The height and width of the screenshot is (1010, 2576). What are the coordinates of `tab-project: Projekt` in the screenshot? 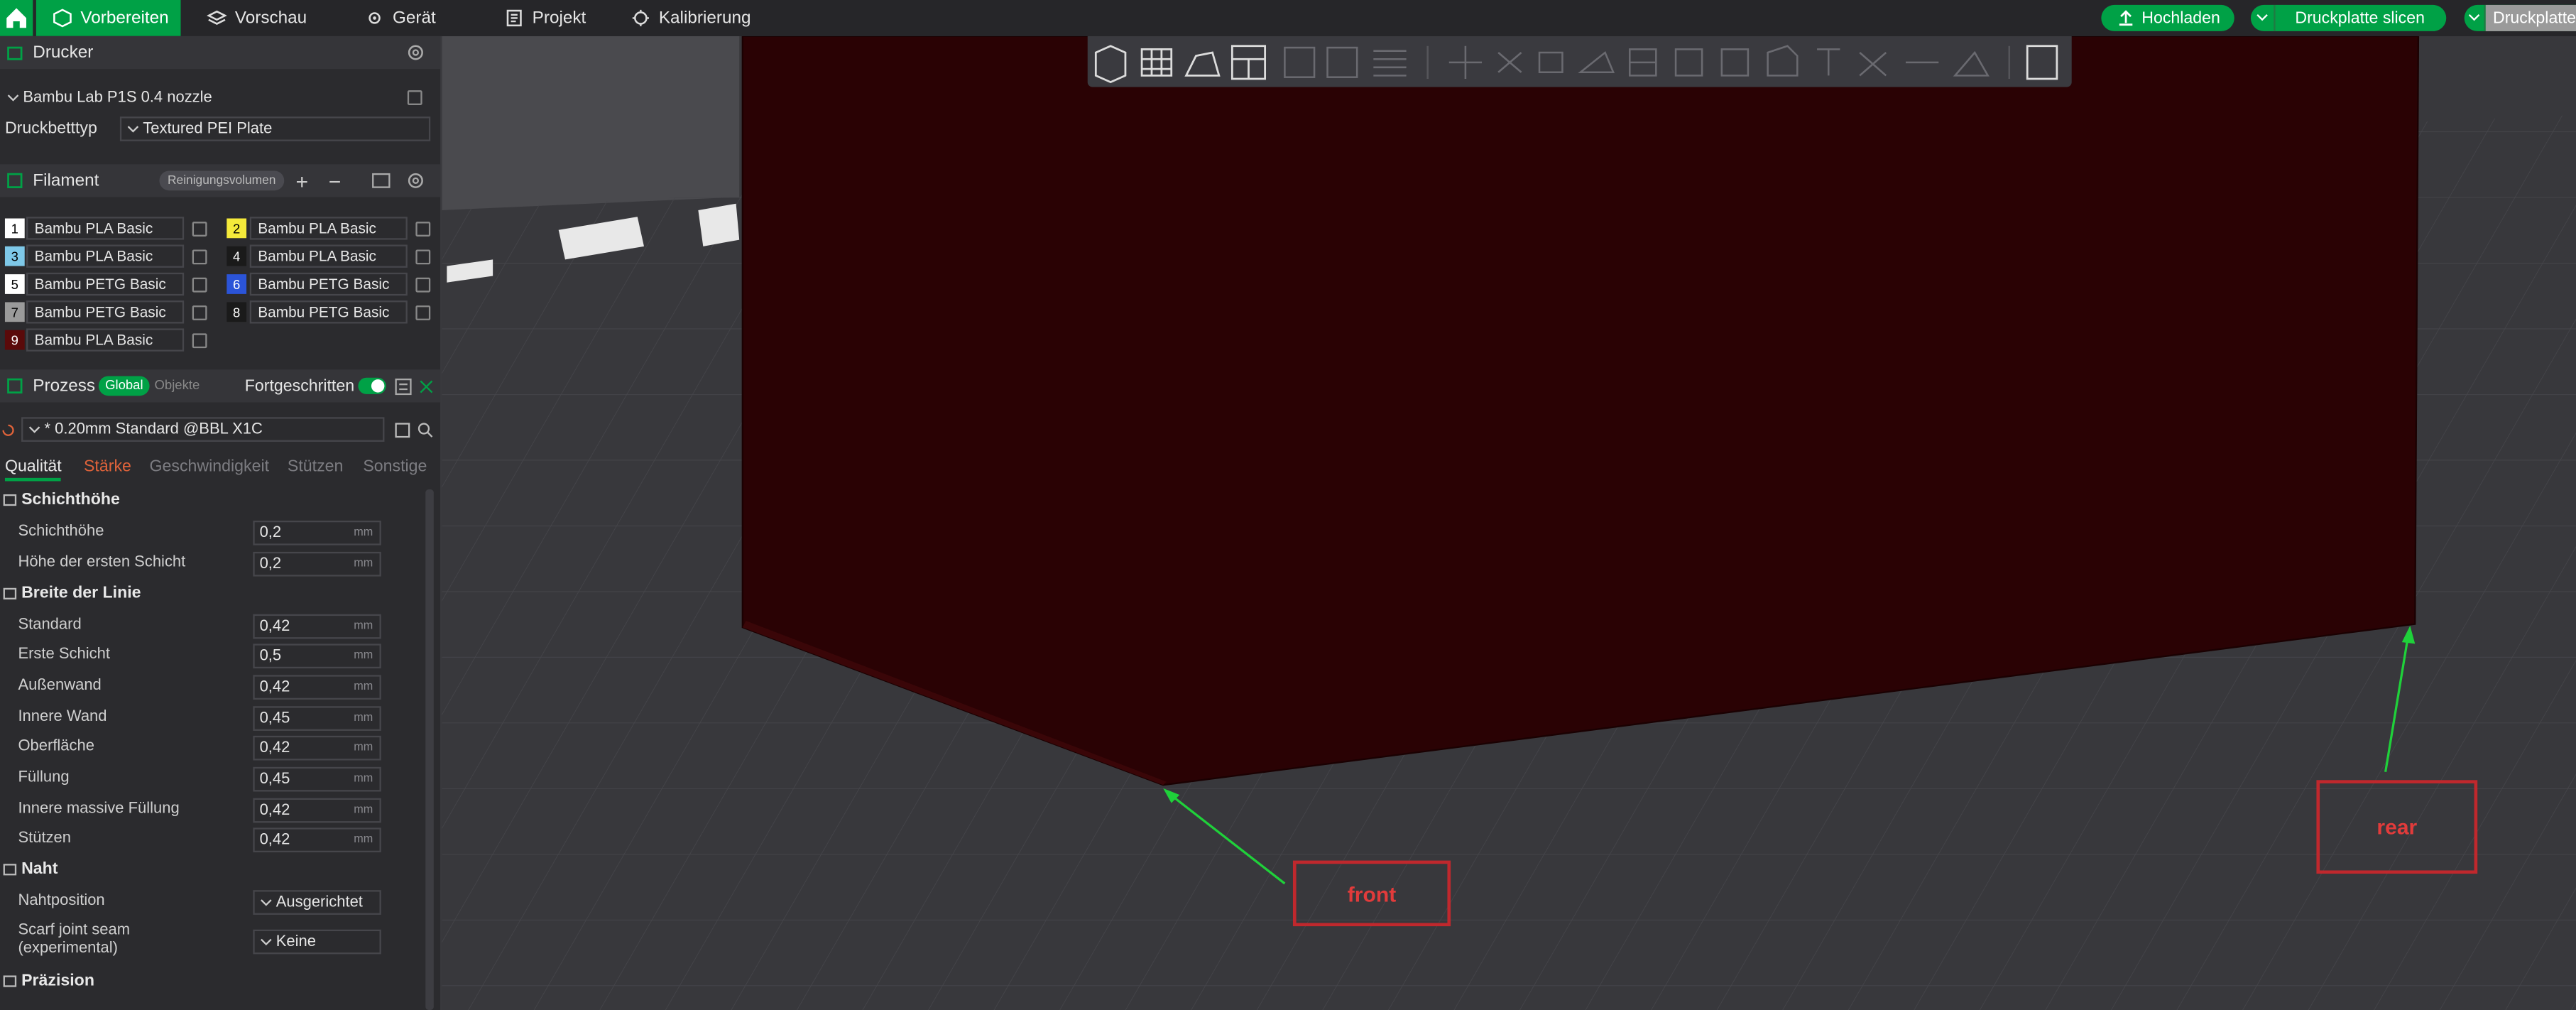 It's located at (545, 18).